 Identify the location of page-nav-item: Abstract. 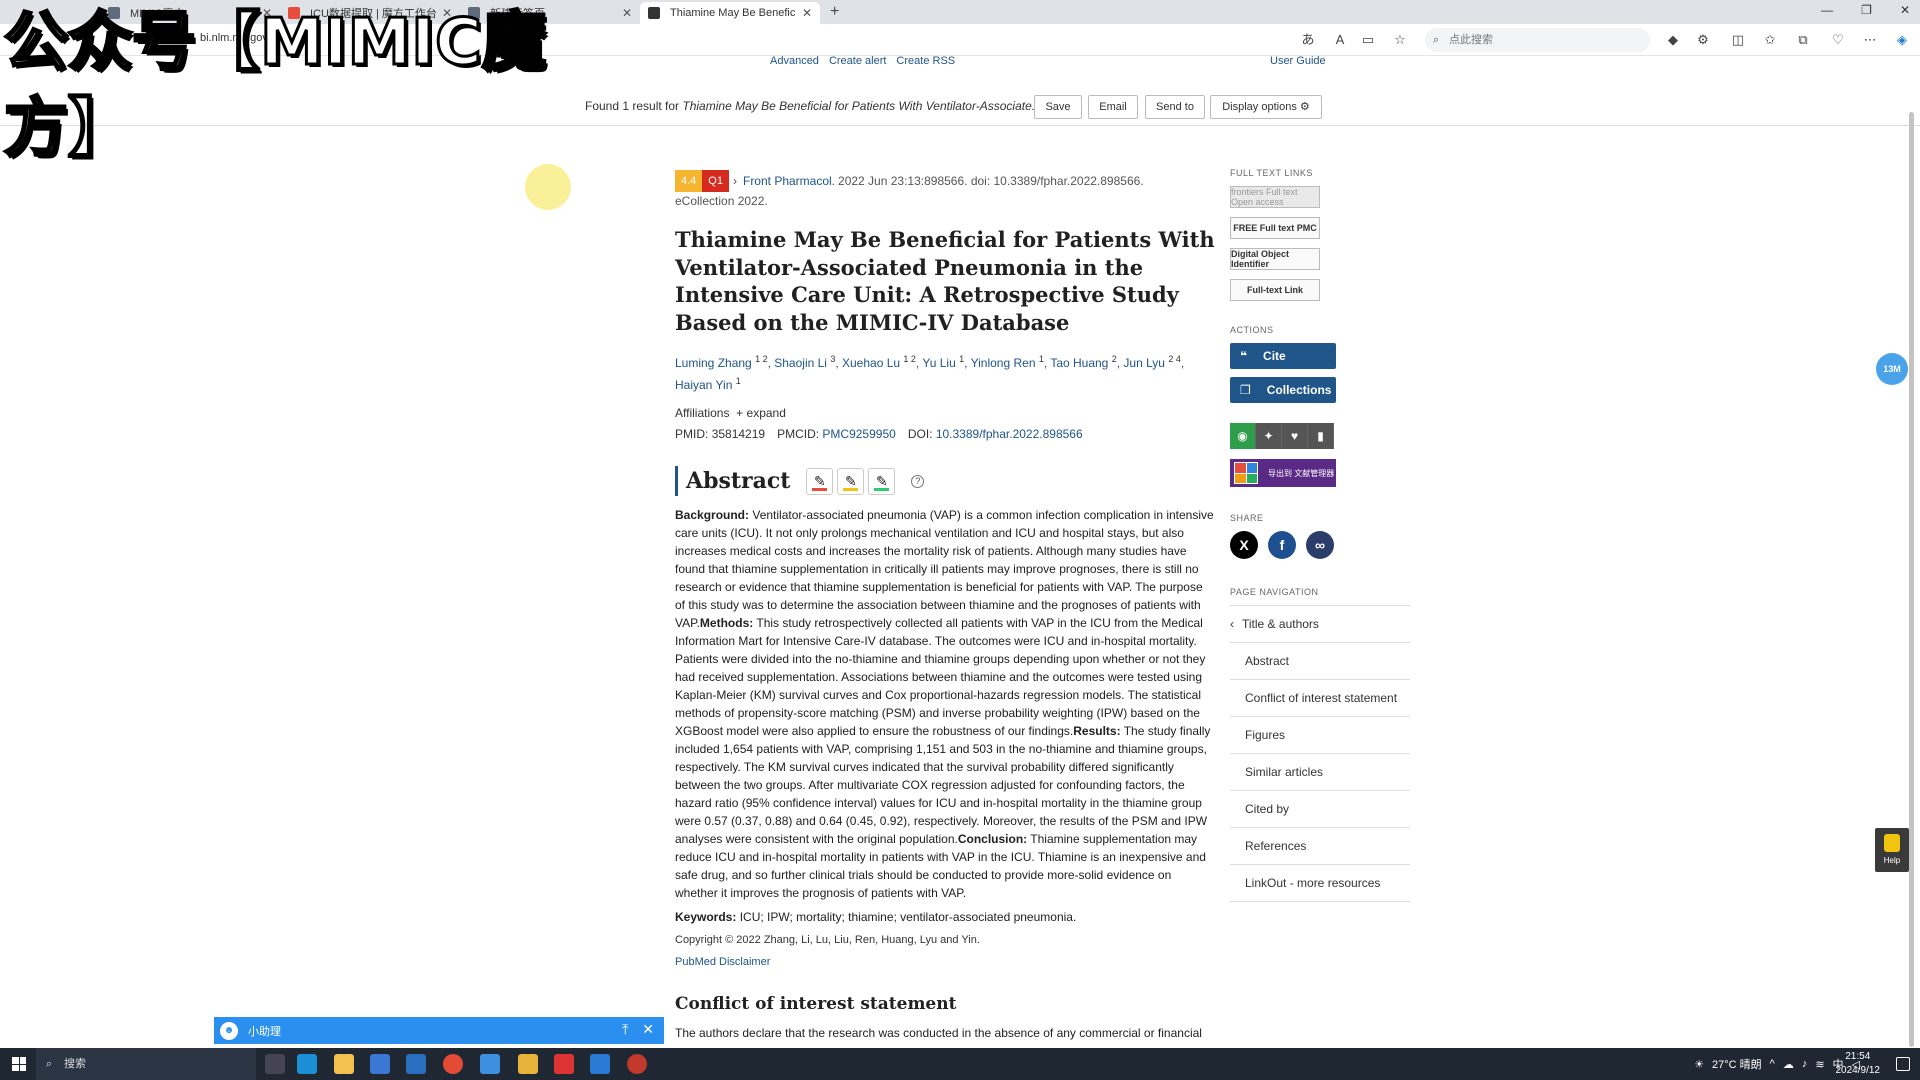
(1320, 661).